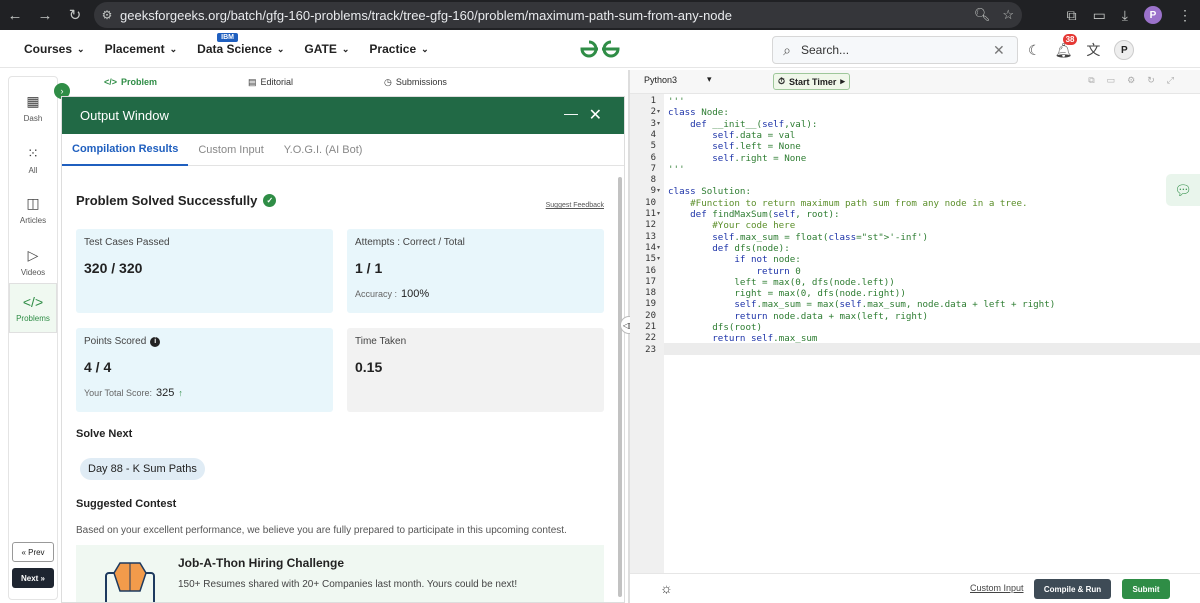 The image size is (1200, 603). Describe the element at coordinates (33, 552) in the screenshot. I see `prev-button: « Prev` at that location.